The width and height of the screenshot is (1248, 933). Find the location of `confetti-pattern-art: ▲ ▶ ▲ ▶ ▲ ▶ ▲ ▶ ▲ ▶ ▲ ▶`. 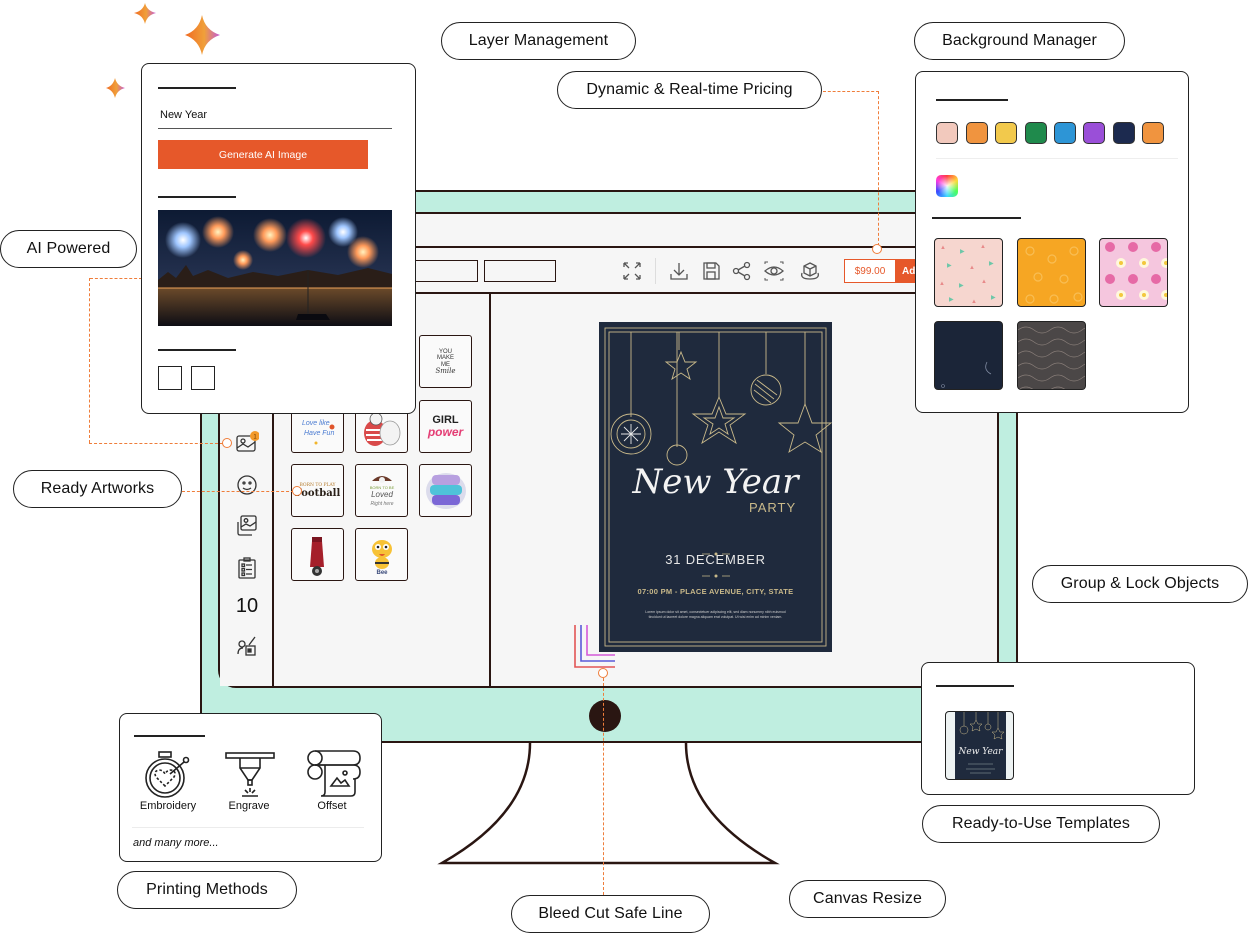

confetti-pattern-art: ▲ ▶ ▲ ▶ ▲ ▶ ▲ ▶ ▲ ▶ ▲ ▶ is located at coordinates (967, 274).